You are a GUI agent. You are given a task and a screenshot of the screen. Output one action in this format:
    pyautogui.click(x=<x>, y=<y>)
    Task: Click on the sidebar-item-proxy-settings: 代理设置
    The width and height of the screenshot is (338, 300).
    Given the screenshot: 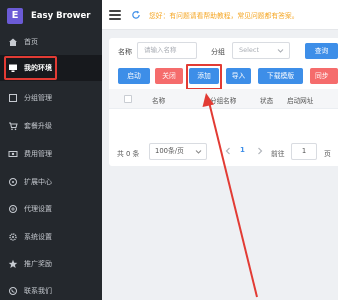 What is the action you would take?
    pyautogui.click(x=51, y=209)
    